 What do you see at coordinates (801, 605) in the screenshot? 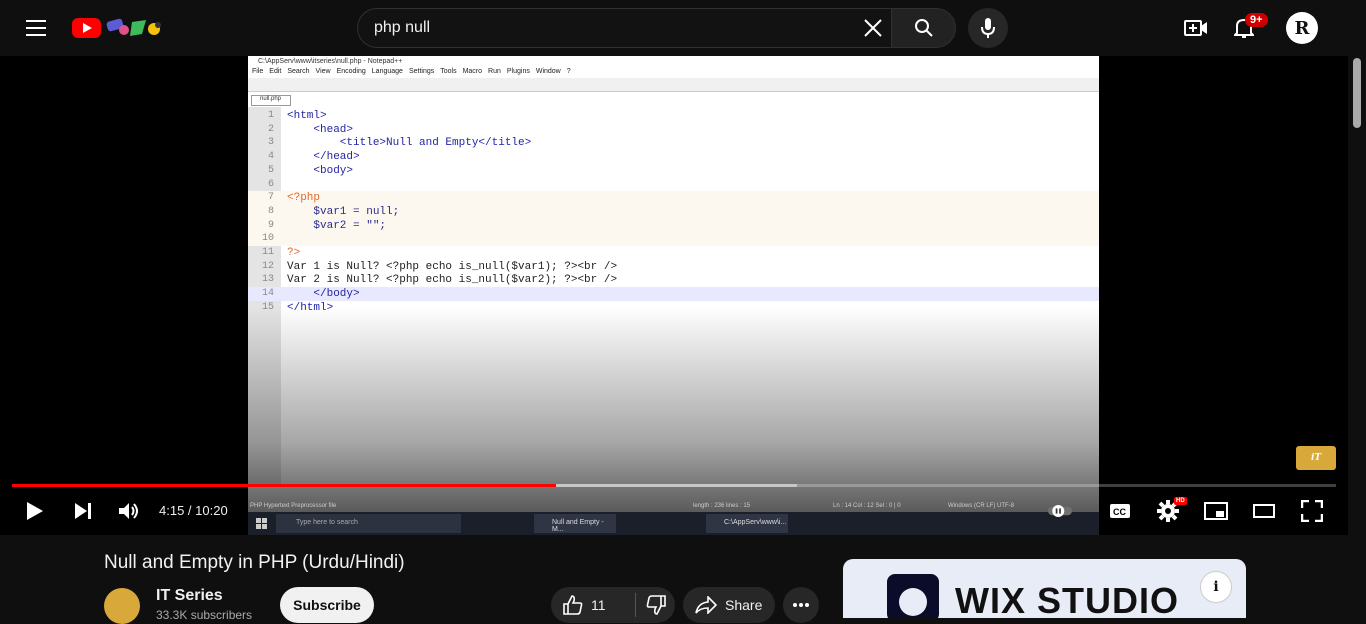
I see `more-horizontal-icon` at bounding box center [801, 605].